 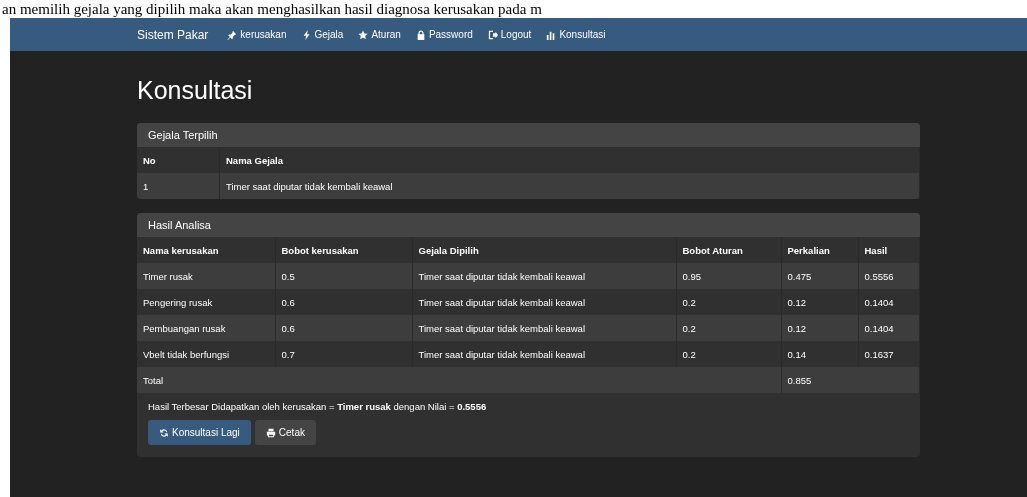 I want to click on consult-again-button: Konsultasi Lagi, so click(x=199, y=432).